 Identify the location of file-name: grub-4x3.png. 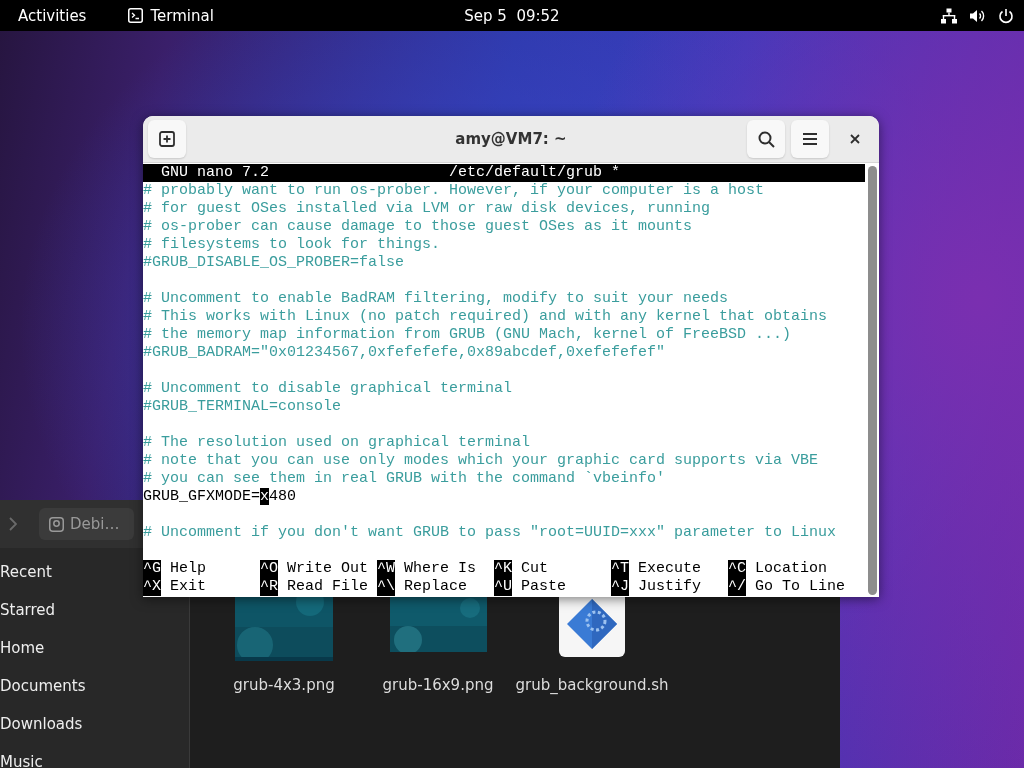
(284, 685).